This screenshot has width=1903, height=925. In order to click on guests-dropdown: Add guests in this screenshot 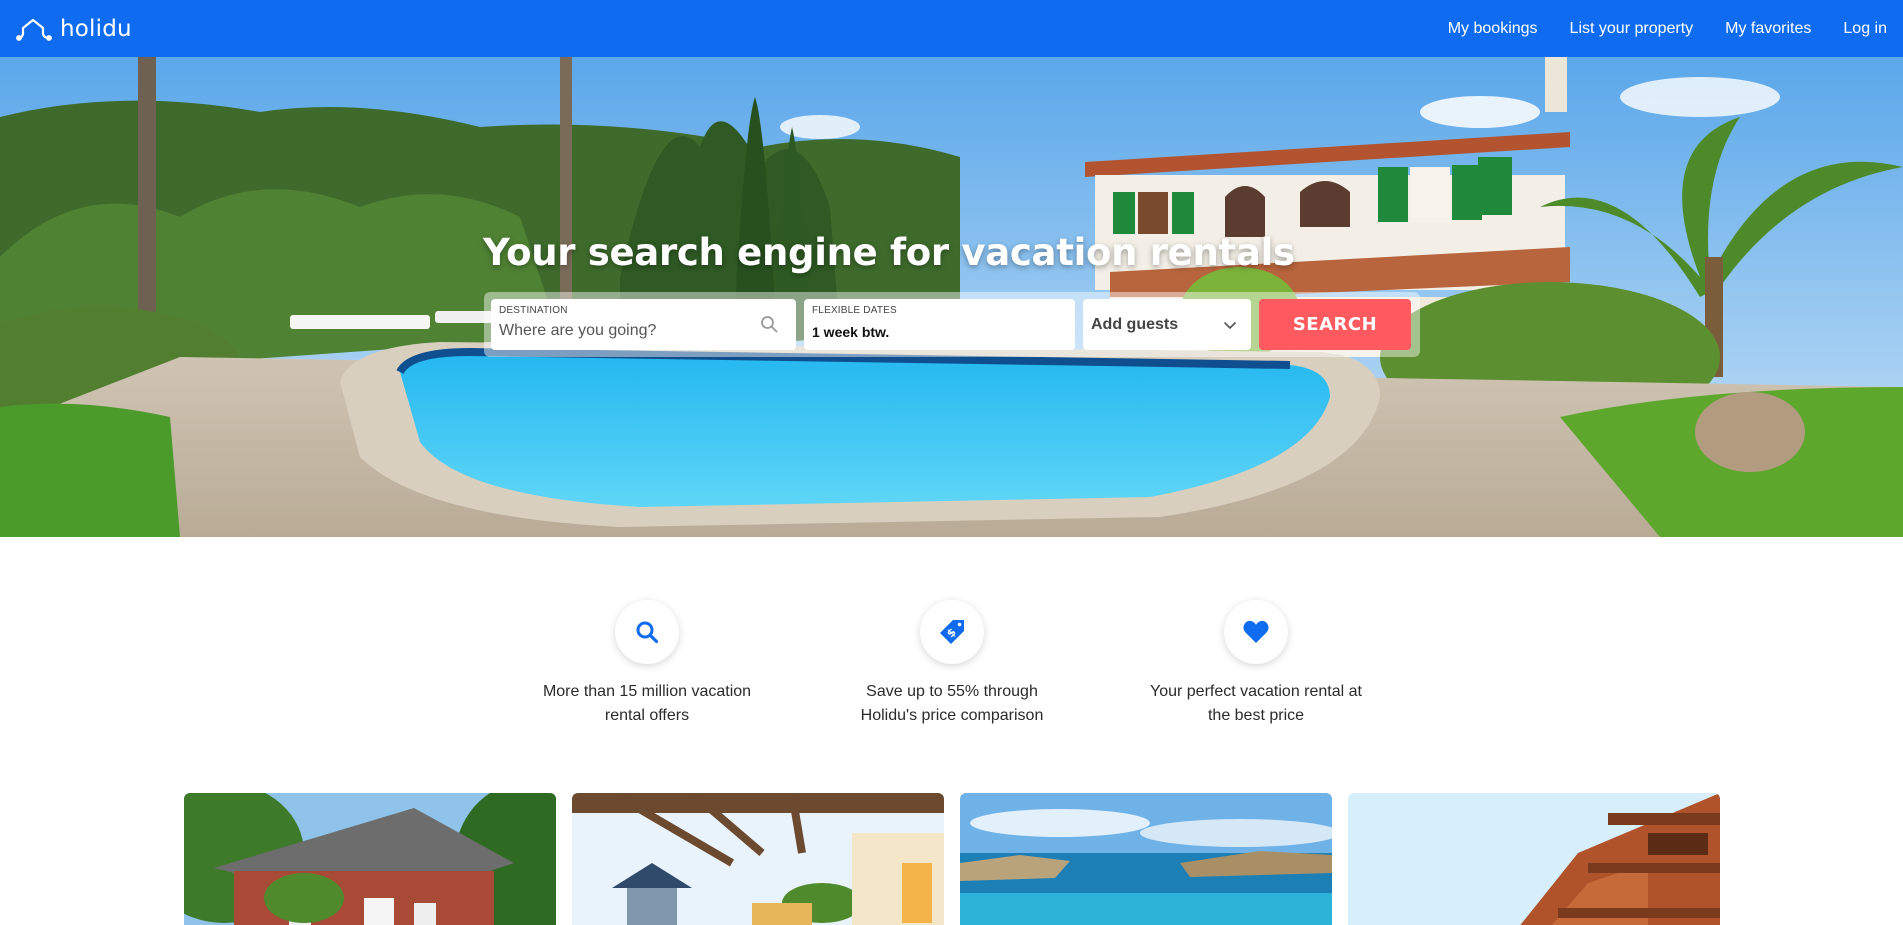, I will do `click(1167, 324)`.